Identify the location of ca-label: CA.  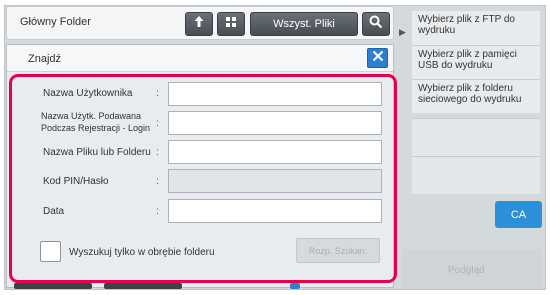
(518, 214).